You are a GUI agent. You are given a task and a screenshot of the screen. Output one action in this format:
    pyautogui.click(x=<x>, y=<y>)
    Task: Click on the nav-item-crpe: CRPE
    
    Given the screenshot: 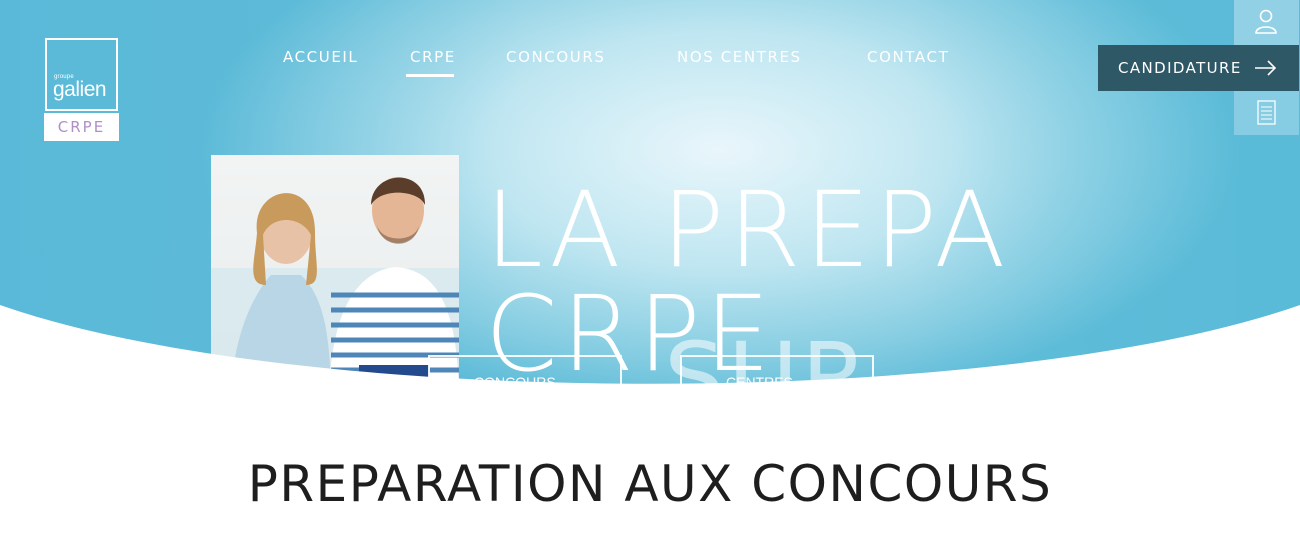 What is the action you would take?
    pyautogui.click(x=433, y=57)
    